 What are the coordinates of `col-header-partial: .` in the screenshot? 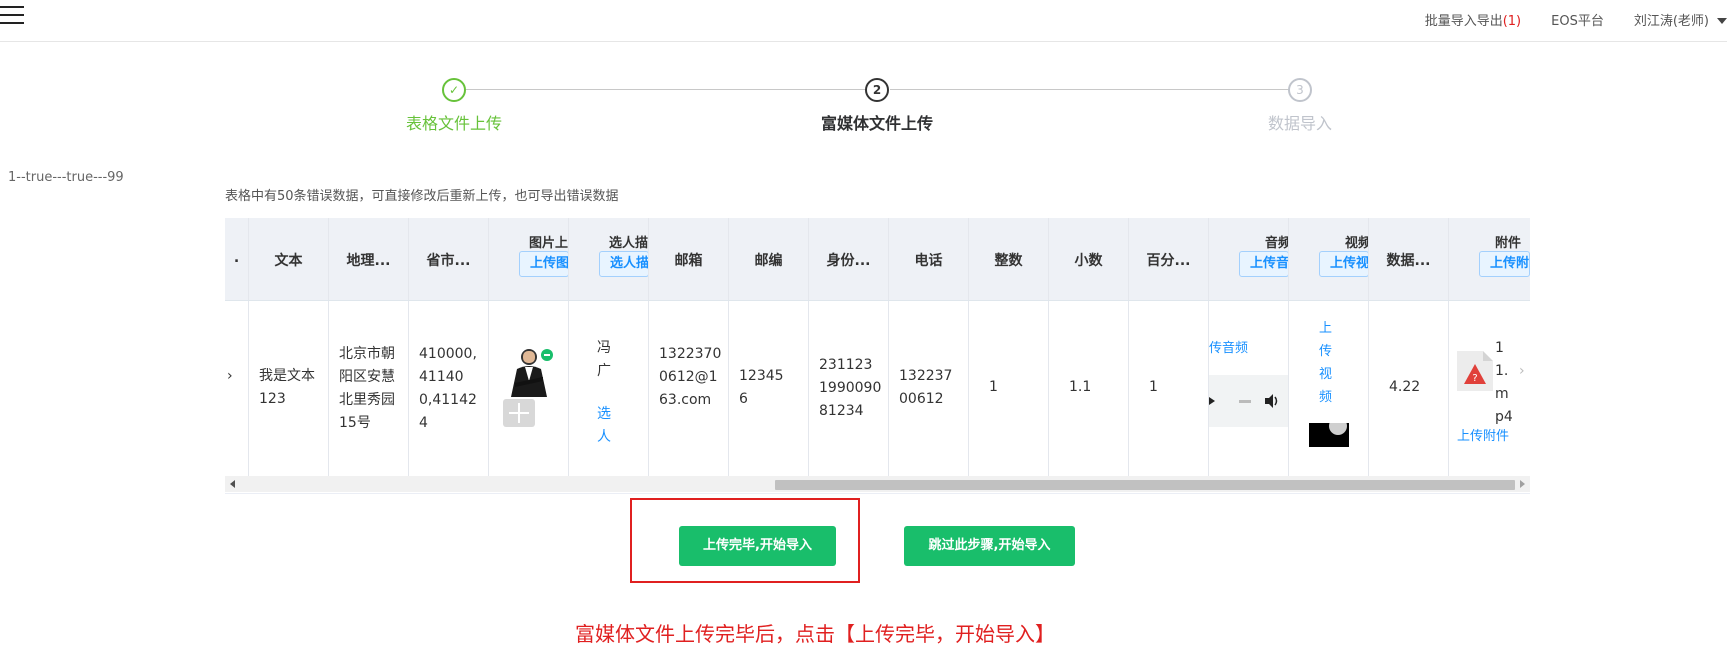 It's located at (237, 259).